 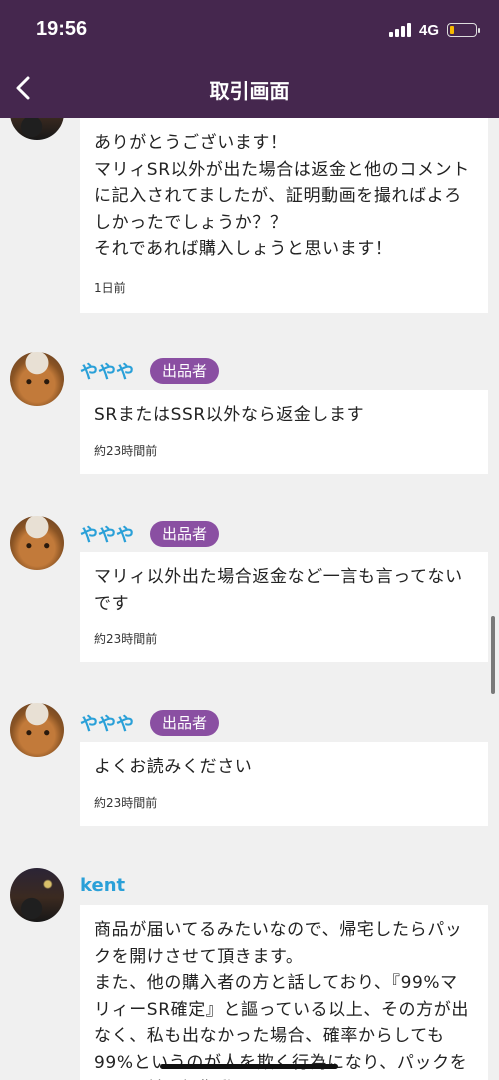 I want to click on message-time: 1日前, so click(x=110, y=288).